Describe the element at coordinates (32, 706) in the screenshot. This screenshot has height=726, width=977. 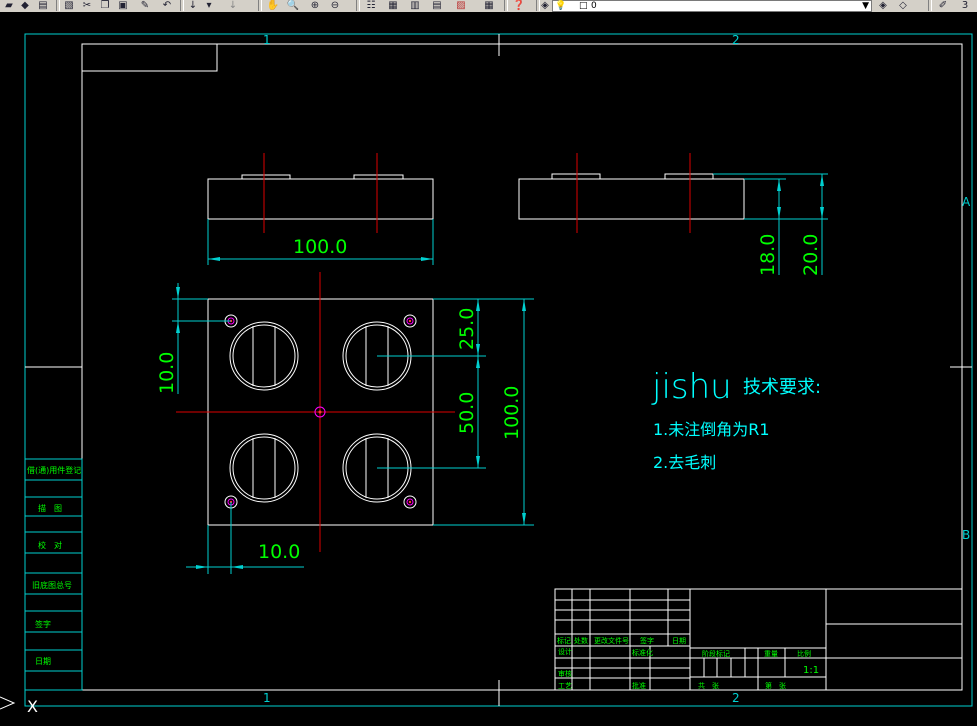
I see `ucs-x-label: X` at that location.